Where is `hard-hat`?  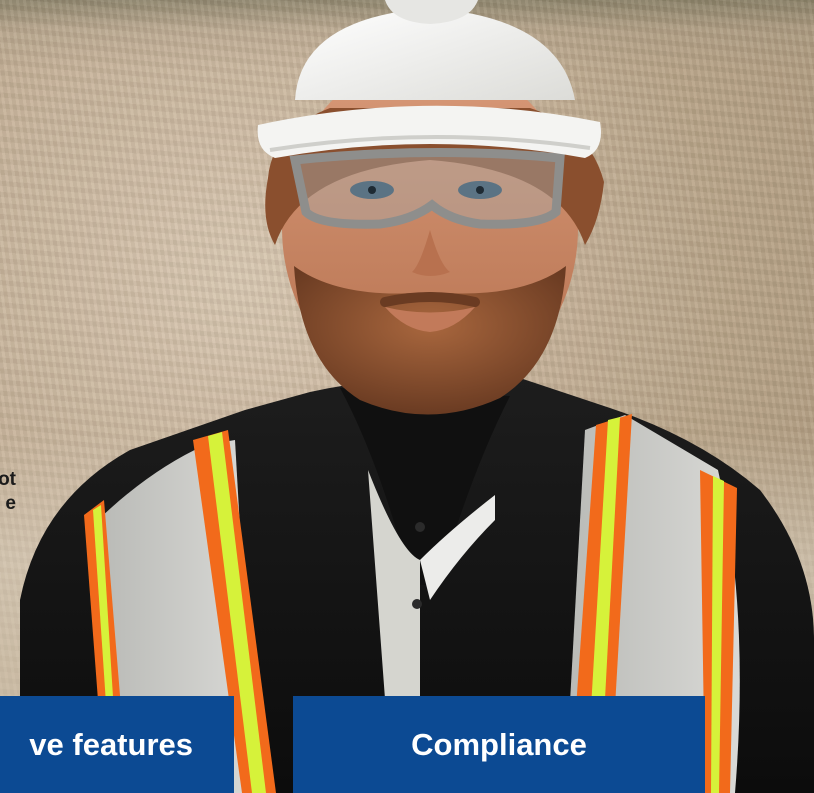 hard-hat is located at coordinates (429, 79).